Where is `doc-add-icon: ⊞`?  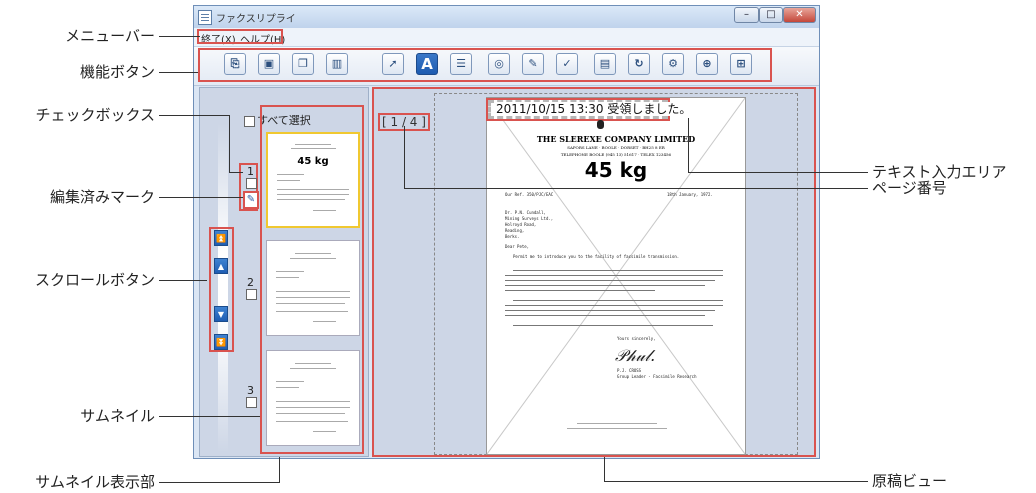 doc-add-icon: ⊞ is located at coordinates (741, 64).